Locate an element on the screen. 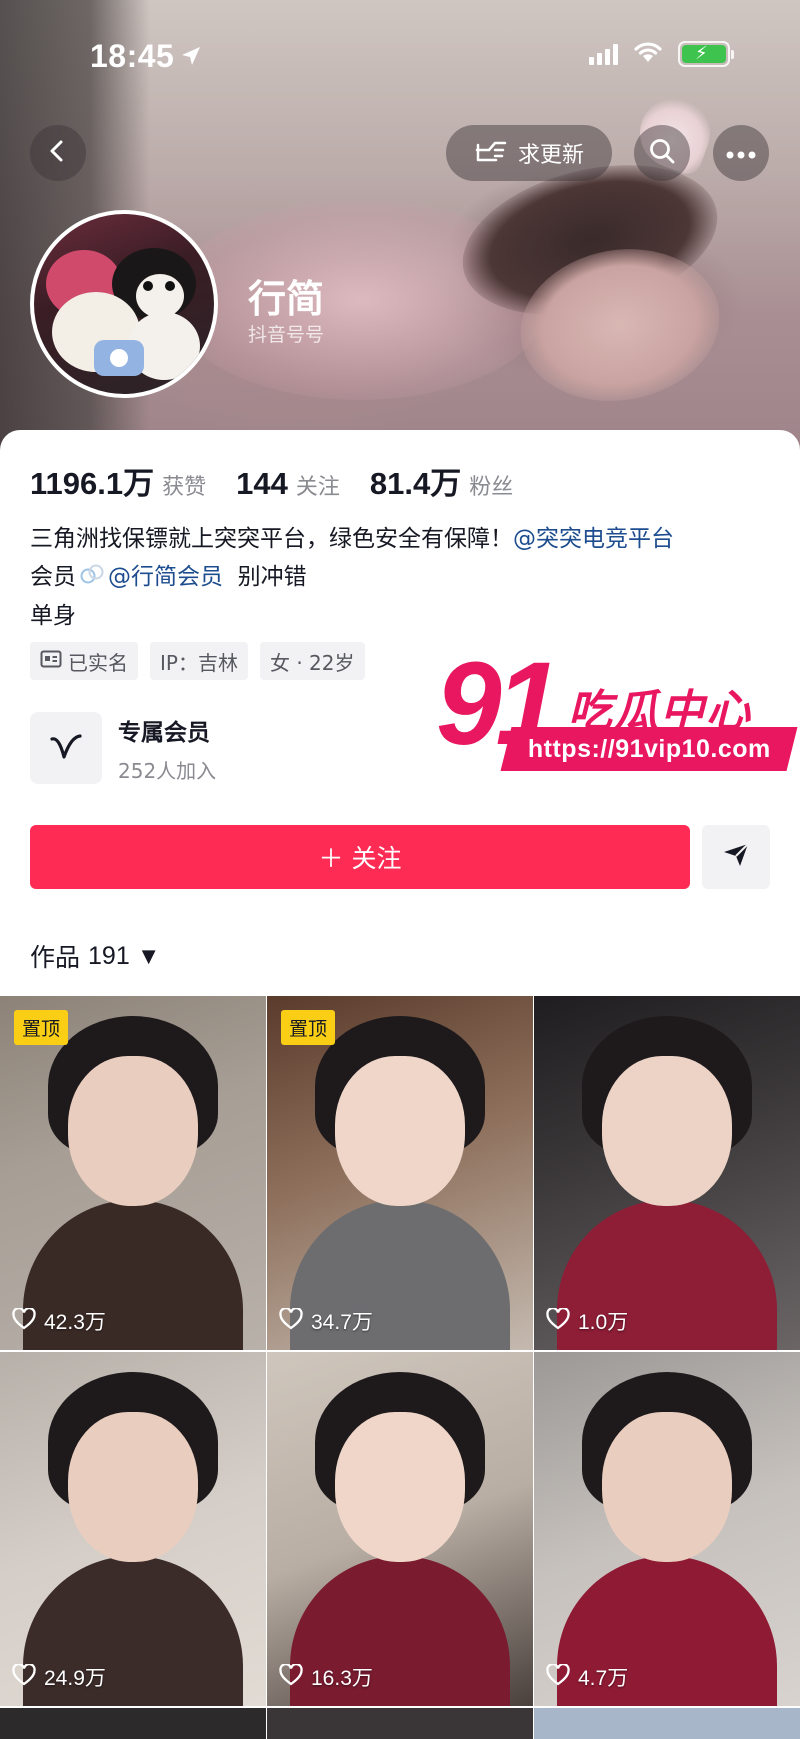 The height and width of the screenshot is (1739, 800). status-time: 18:45 is located at coordinates (146, 56).